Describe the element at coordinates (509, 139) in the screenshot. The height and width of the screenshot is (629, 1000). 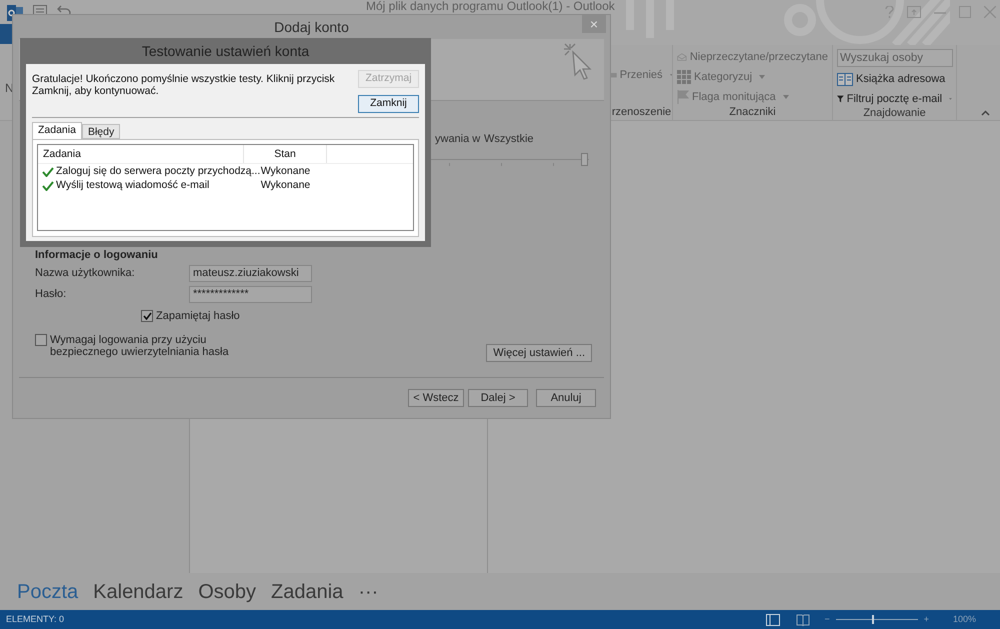
I see `field-value: Wszystkie` at that location.